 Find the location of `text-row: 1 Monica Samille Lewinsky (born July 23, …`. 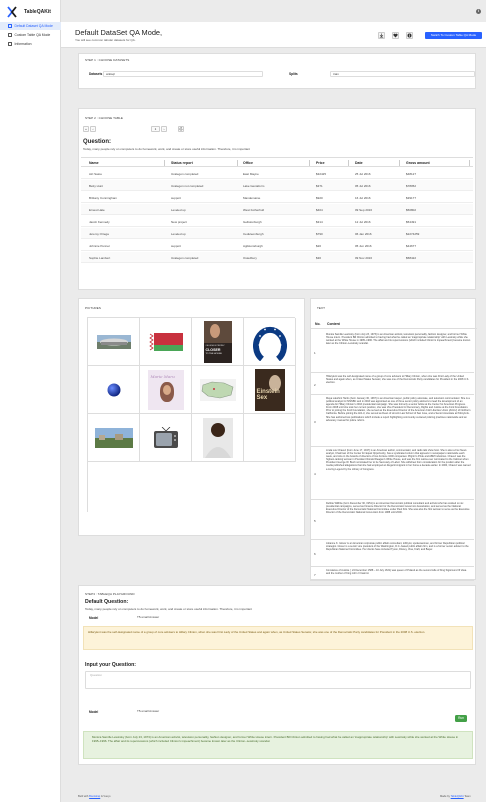

text-row: 1 Monica Samille Lewinsky (born July 23, … is located at coordinates (392, 352).